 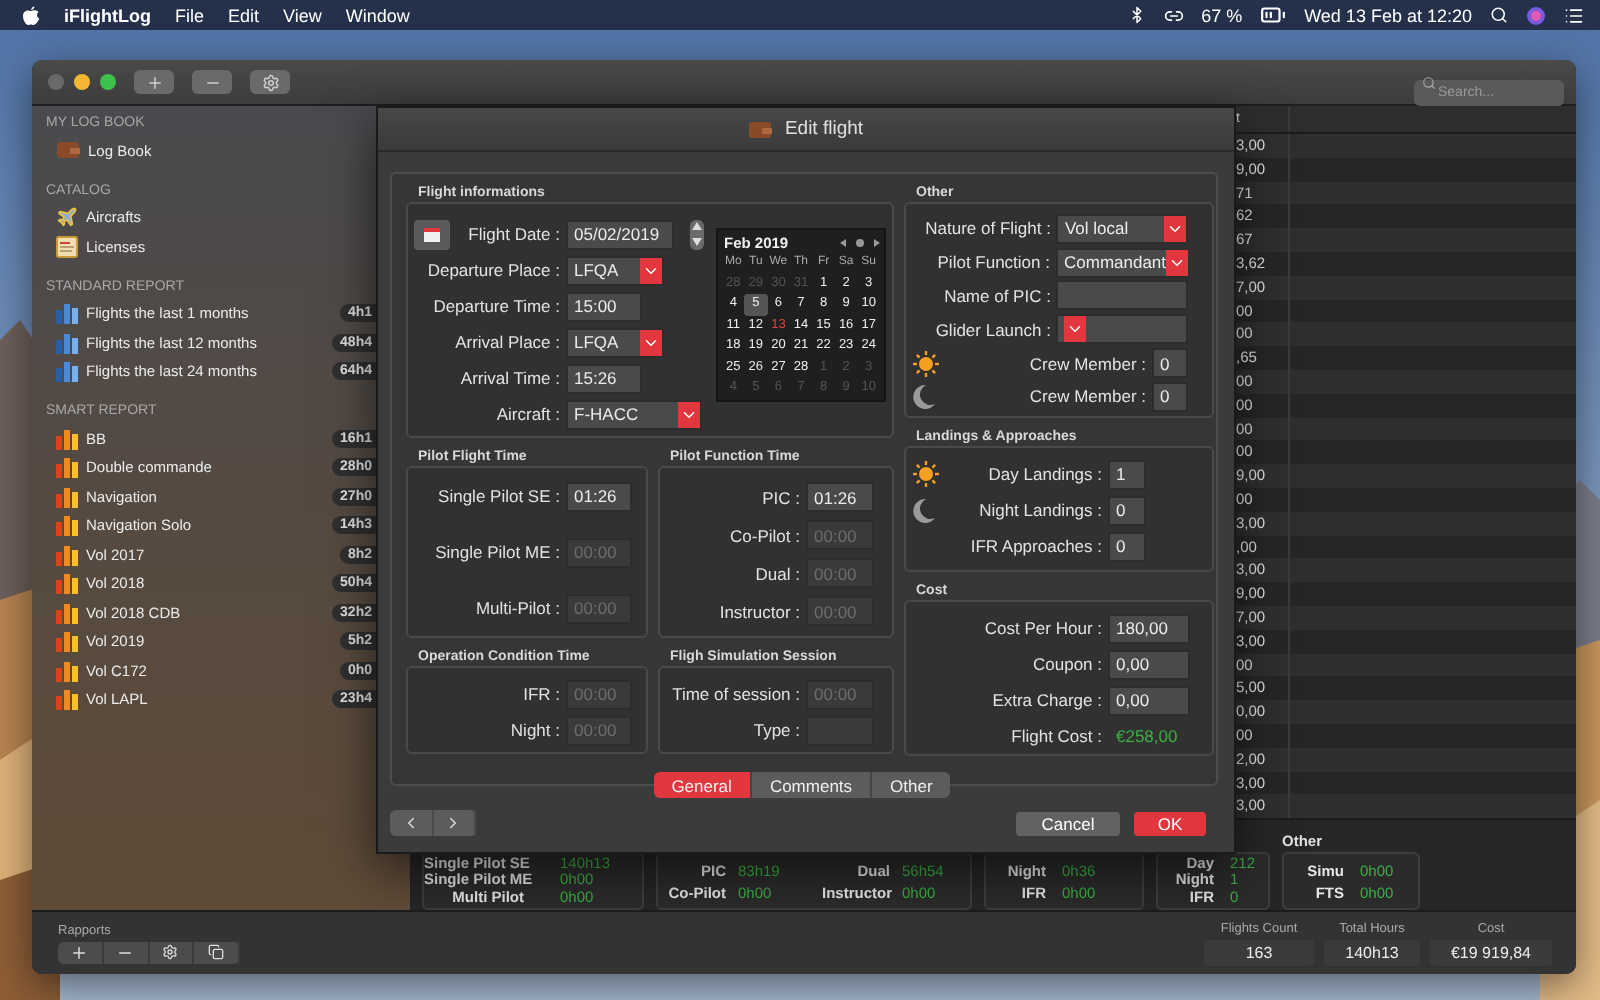 What do you see at coordinates (1170, 823) in the screenshot?
I see `ok-button: OK` at bounding box center [1170, 823].